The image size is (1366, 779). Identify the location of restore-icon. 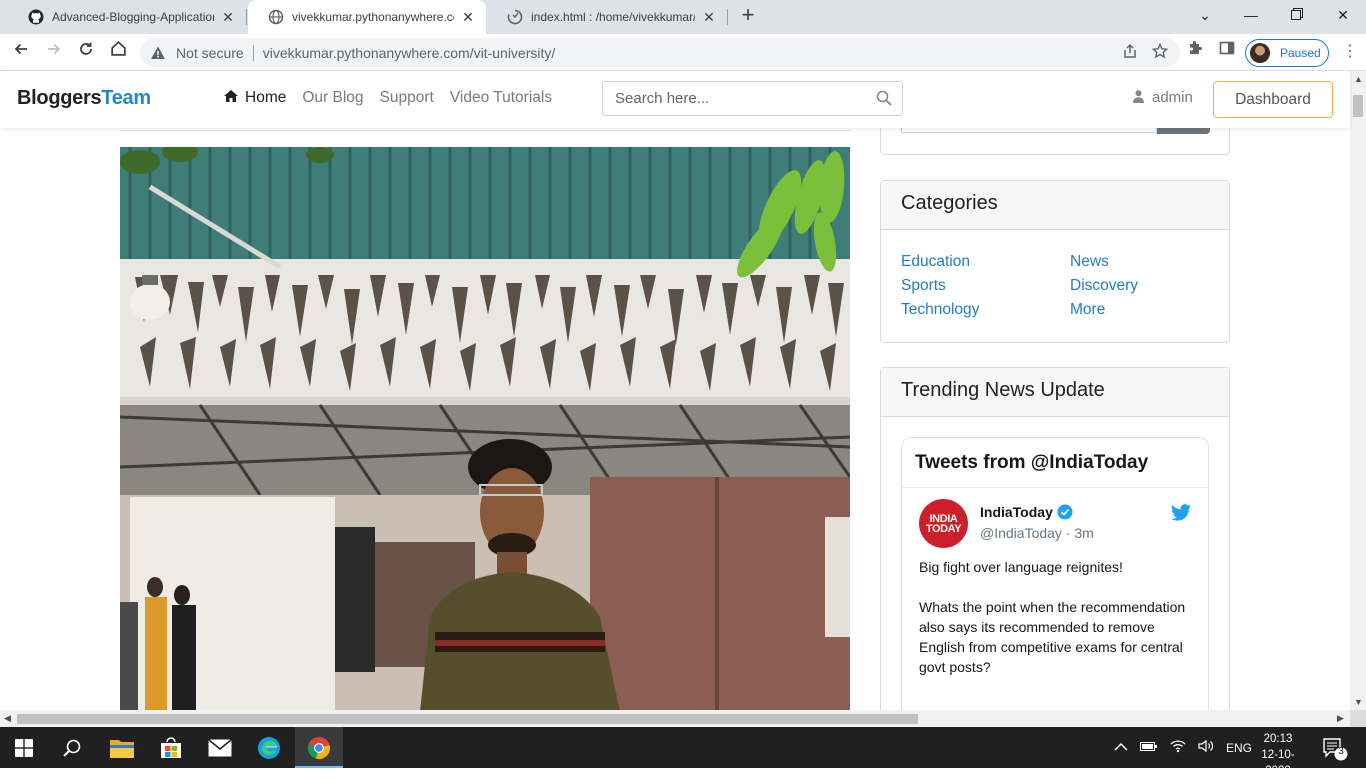
(1297, 14).